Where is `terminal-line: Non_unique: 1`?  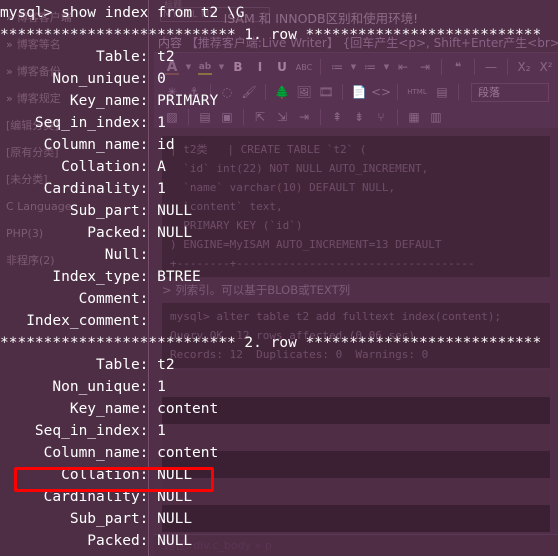
terminal-line: Non_unique: 1 is located at coordinates (83, 387).